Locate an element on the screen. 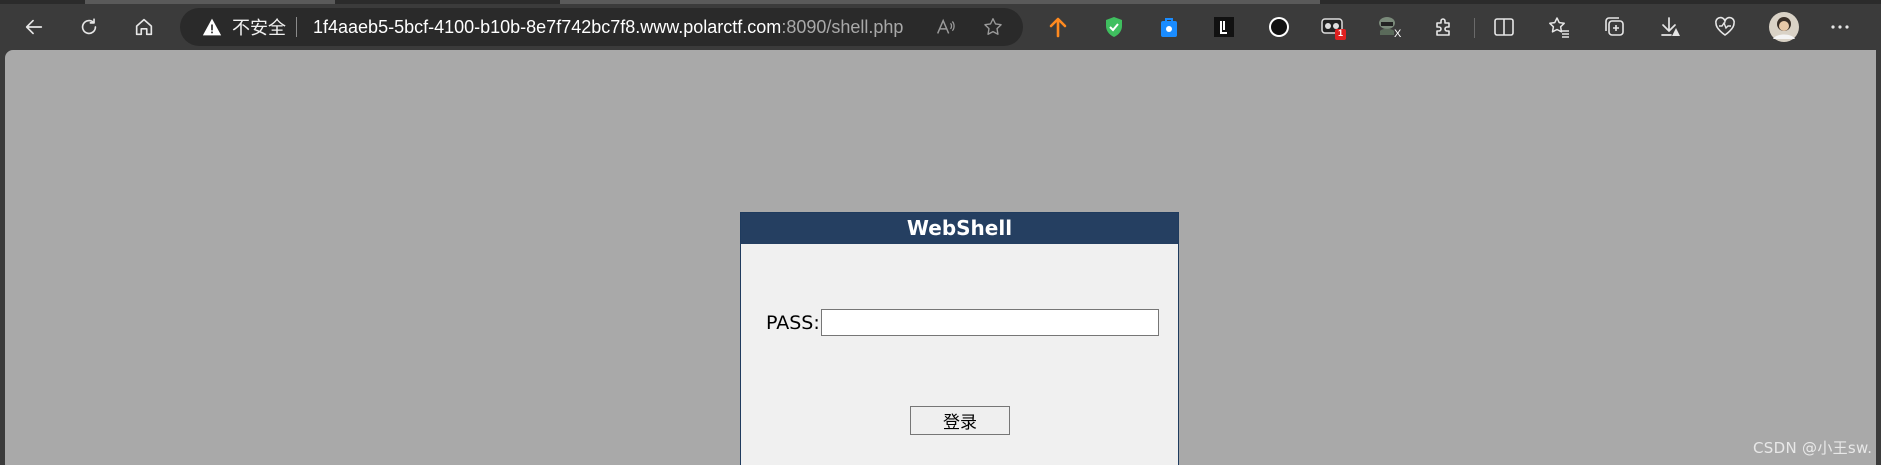 Image resolution: width=1881 pixels, height=465 pixels. refresh-icon is located at coordinates (89, 26).